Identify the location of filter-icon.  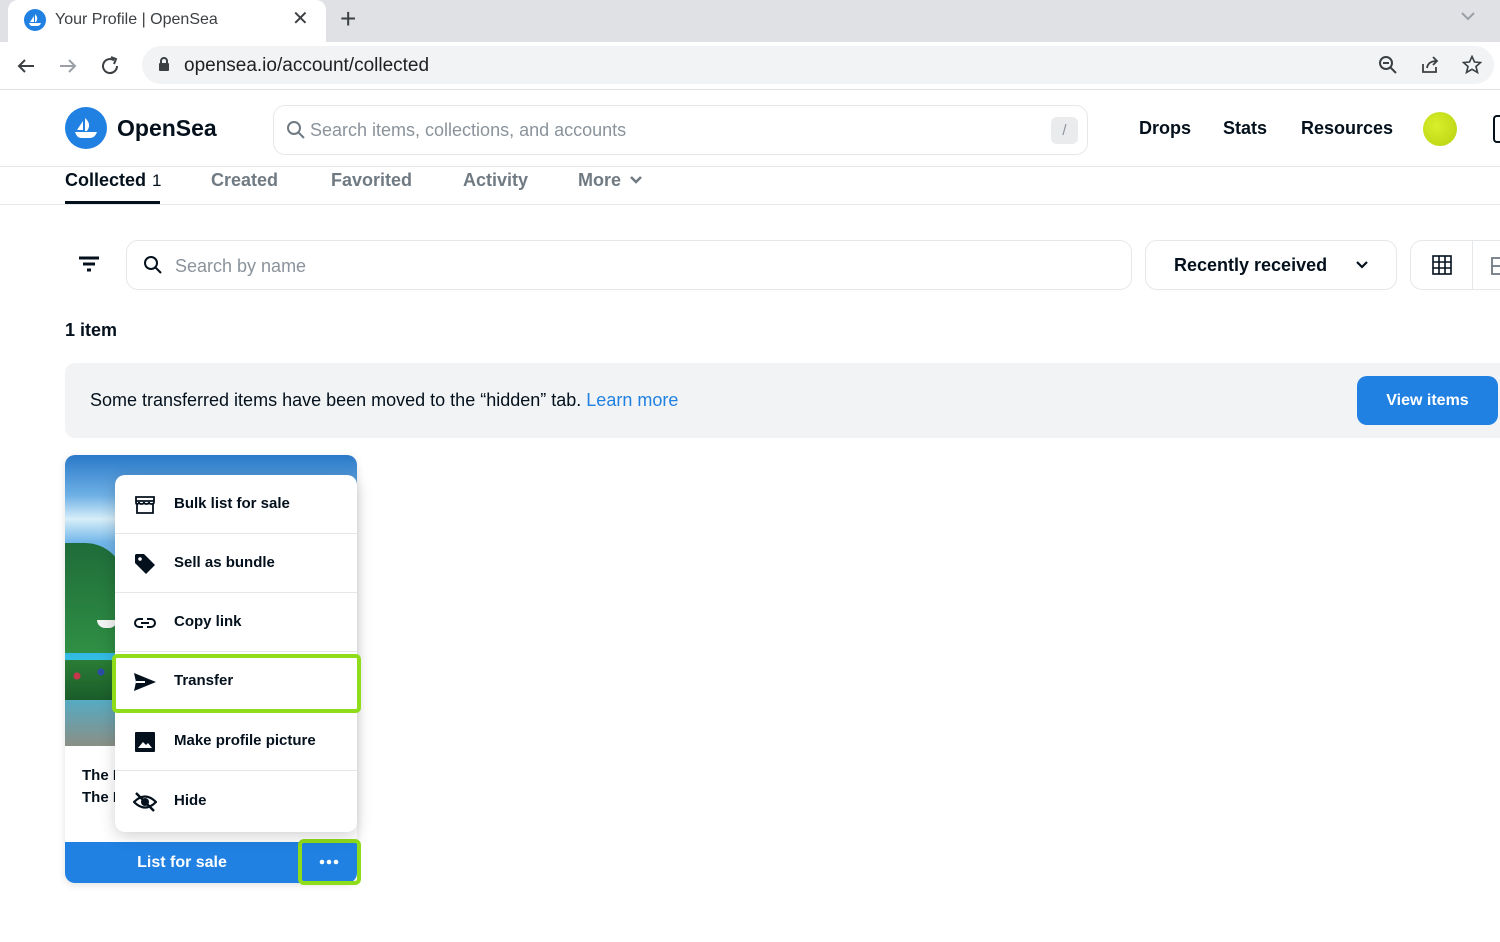
(89, 264).